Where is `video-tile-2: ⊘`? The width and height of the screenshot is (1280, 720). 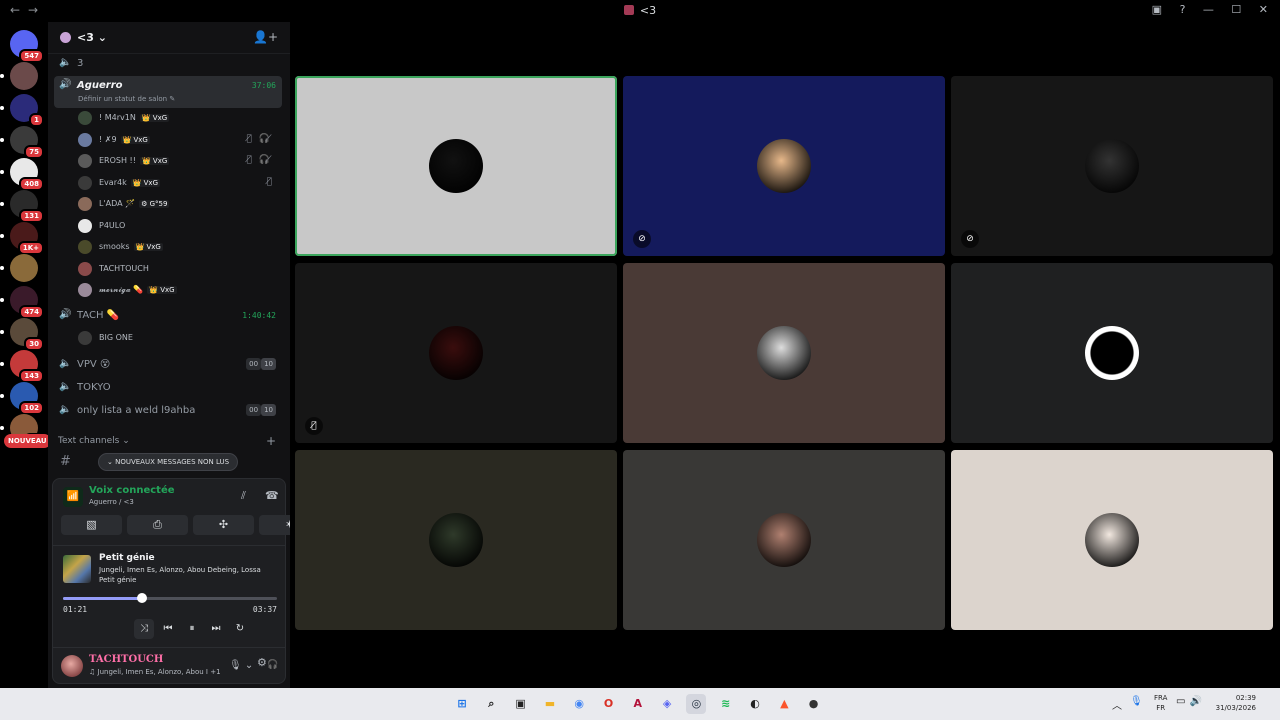
video-tile-2: ⊘ is located at coordinates (784, 166).